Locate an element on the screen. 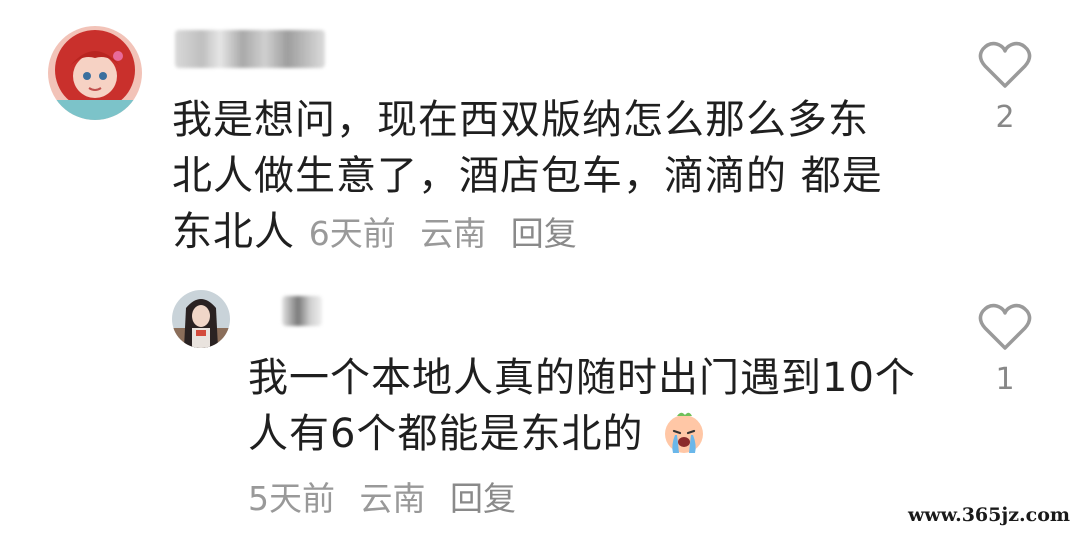  timestamp: 5天前 is located at coordinates (291, 498).